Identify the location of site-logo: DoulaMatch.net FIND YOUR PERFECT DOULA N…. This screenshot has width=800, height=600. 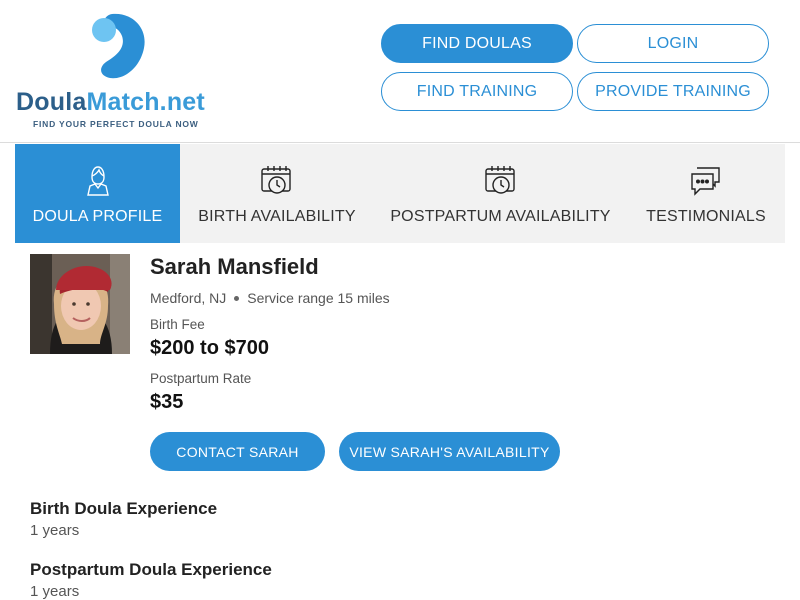
(121, 72).